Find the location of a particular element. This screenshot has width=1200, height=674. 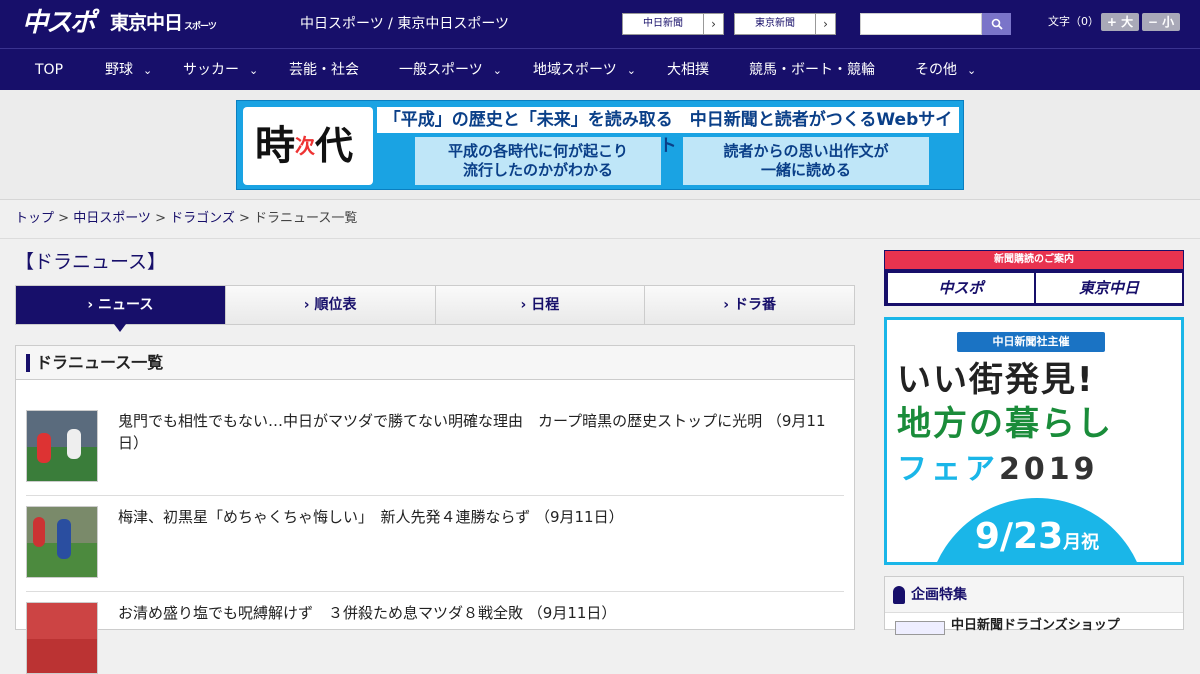

tab-label: 順位表 is located at coordinates (335, 305).